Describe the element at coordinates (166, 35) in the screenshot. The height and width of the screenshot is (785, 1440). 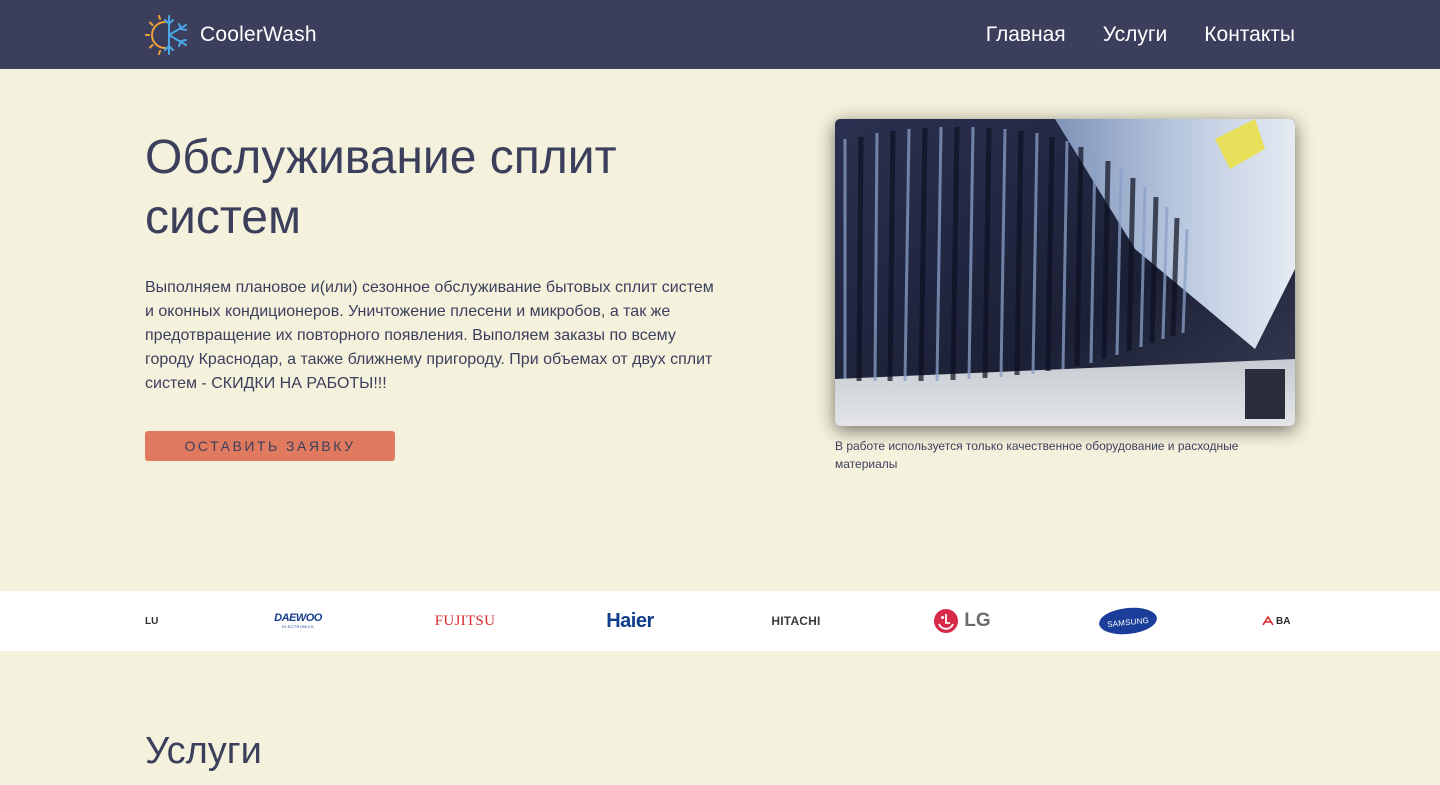
I see `snowflake-sun-icon` at that location.